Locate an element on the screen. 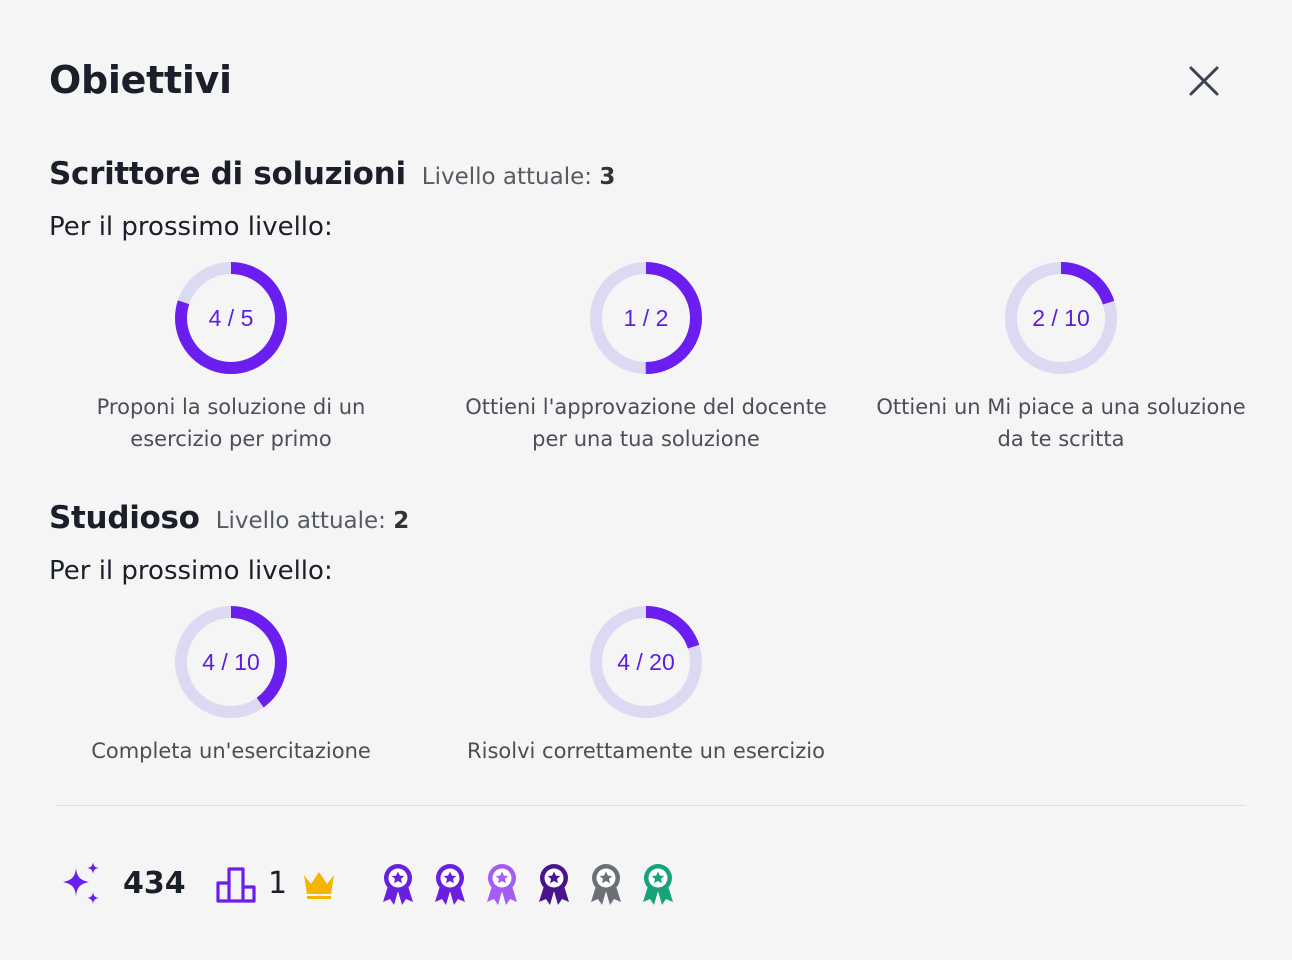  goal-description: Completa un'esercitazione is located at coordinates (231, 751).